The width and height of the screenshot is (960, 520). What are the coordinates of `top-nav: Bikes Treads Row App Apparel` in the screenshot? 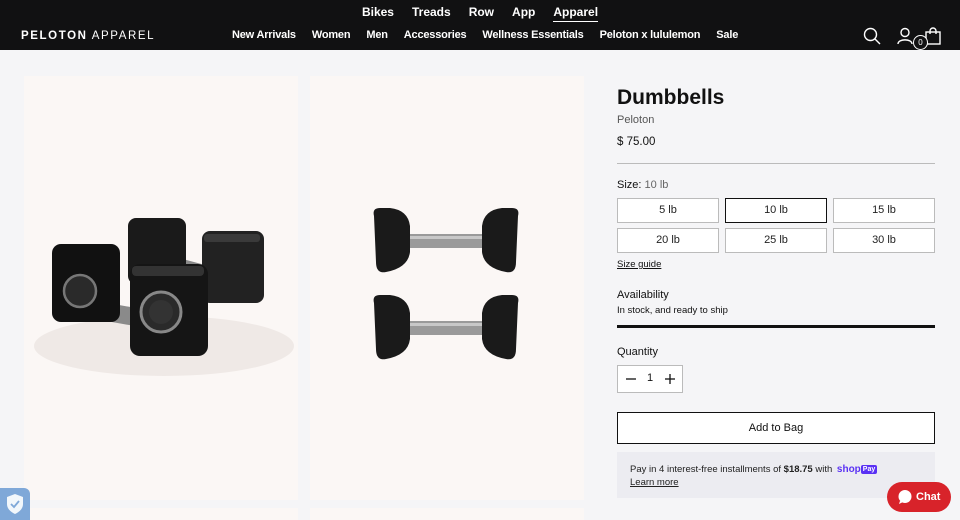 It's located at (480, 13).